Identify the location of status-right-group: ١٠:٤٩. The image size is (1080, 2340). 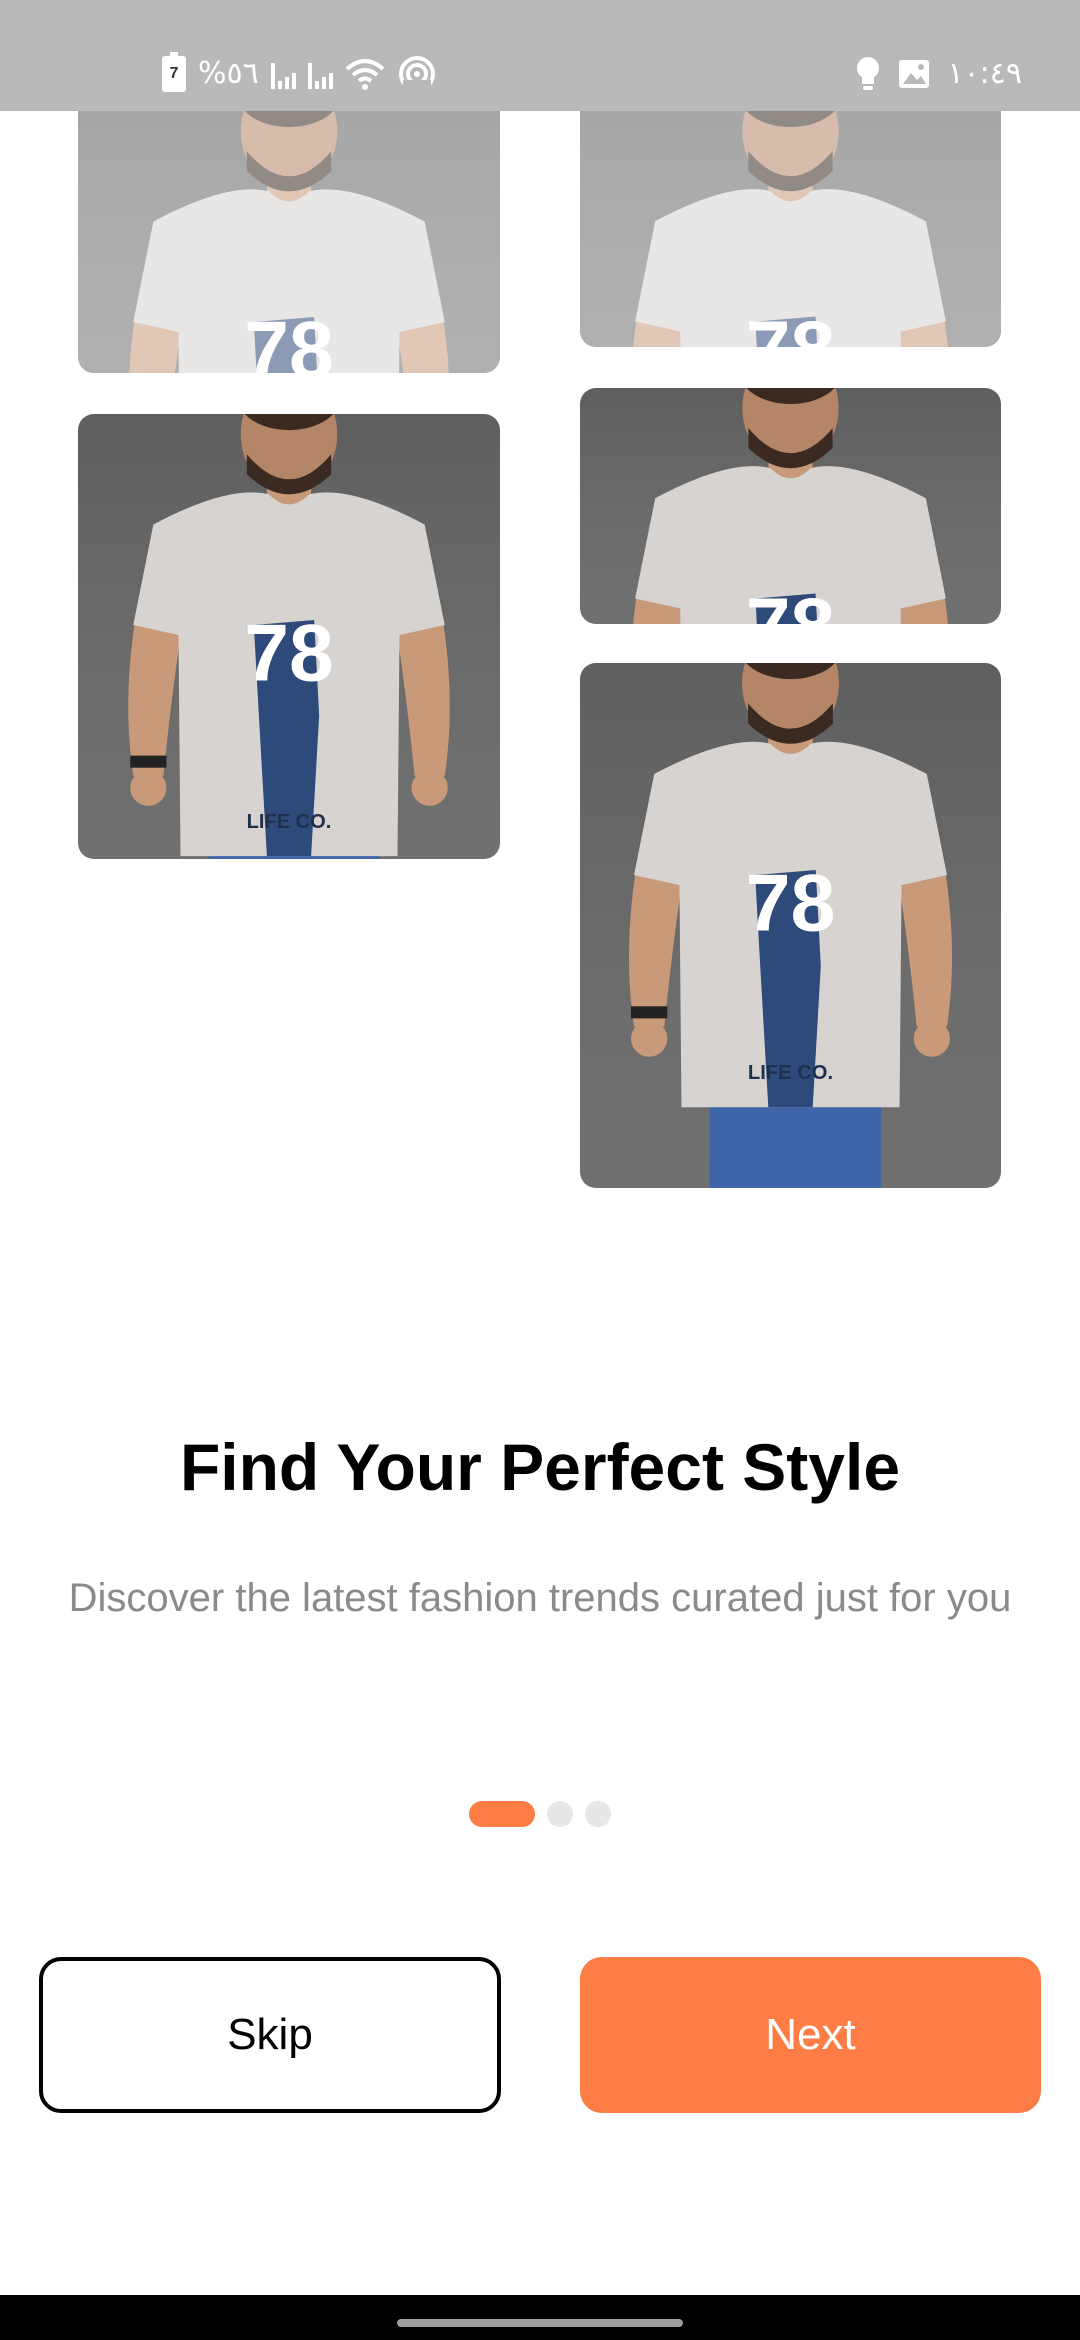
(938, 74).